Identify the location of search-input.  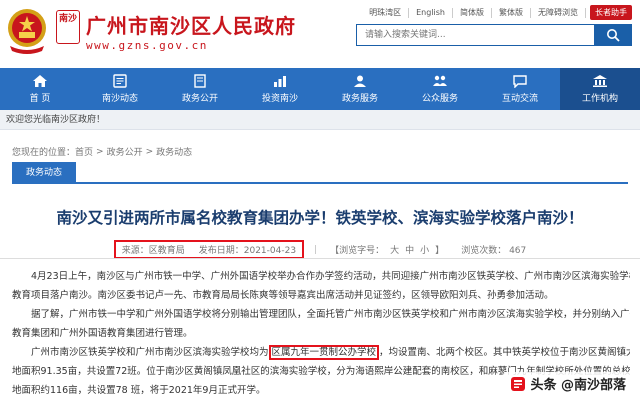
(475, 35).